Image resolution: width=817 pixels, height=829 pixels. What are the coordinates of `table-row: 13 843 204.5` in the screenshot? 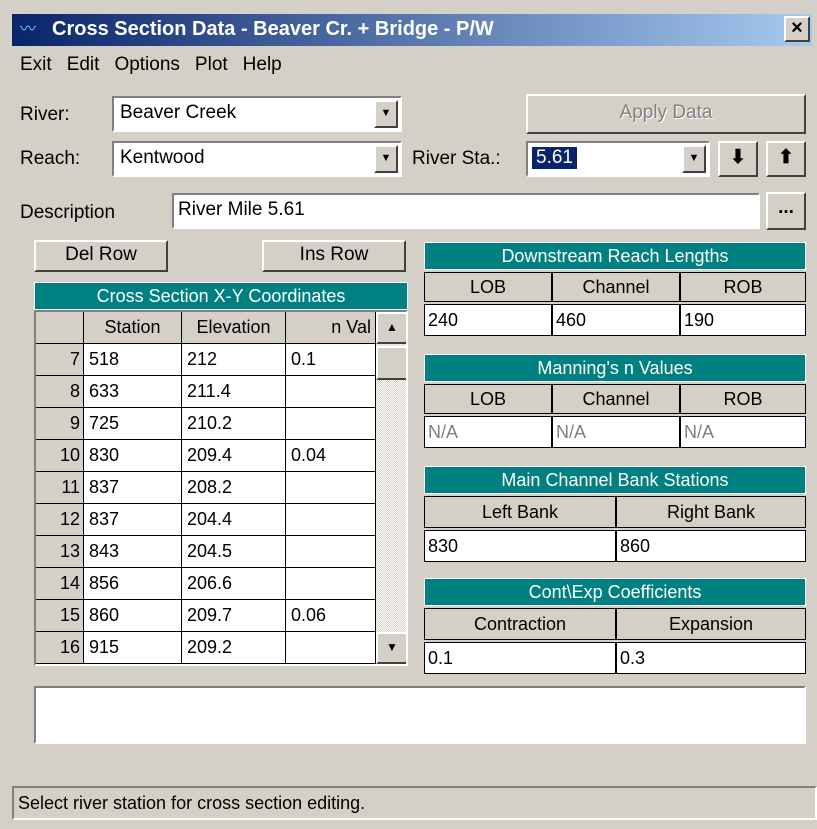 It's located at (206, 552).